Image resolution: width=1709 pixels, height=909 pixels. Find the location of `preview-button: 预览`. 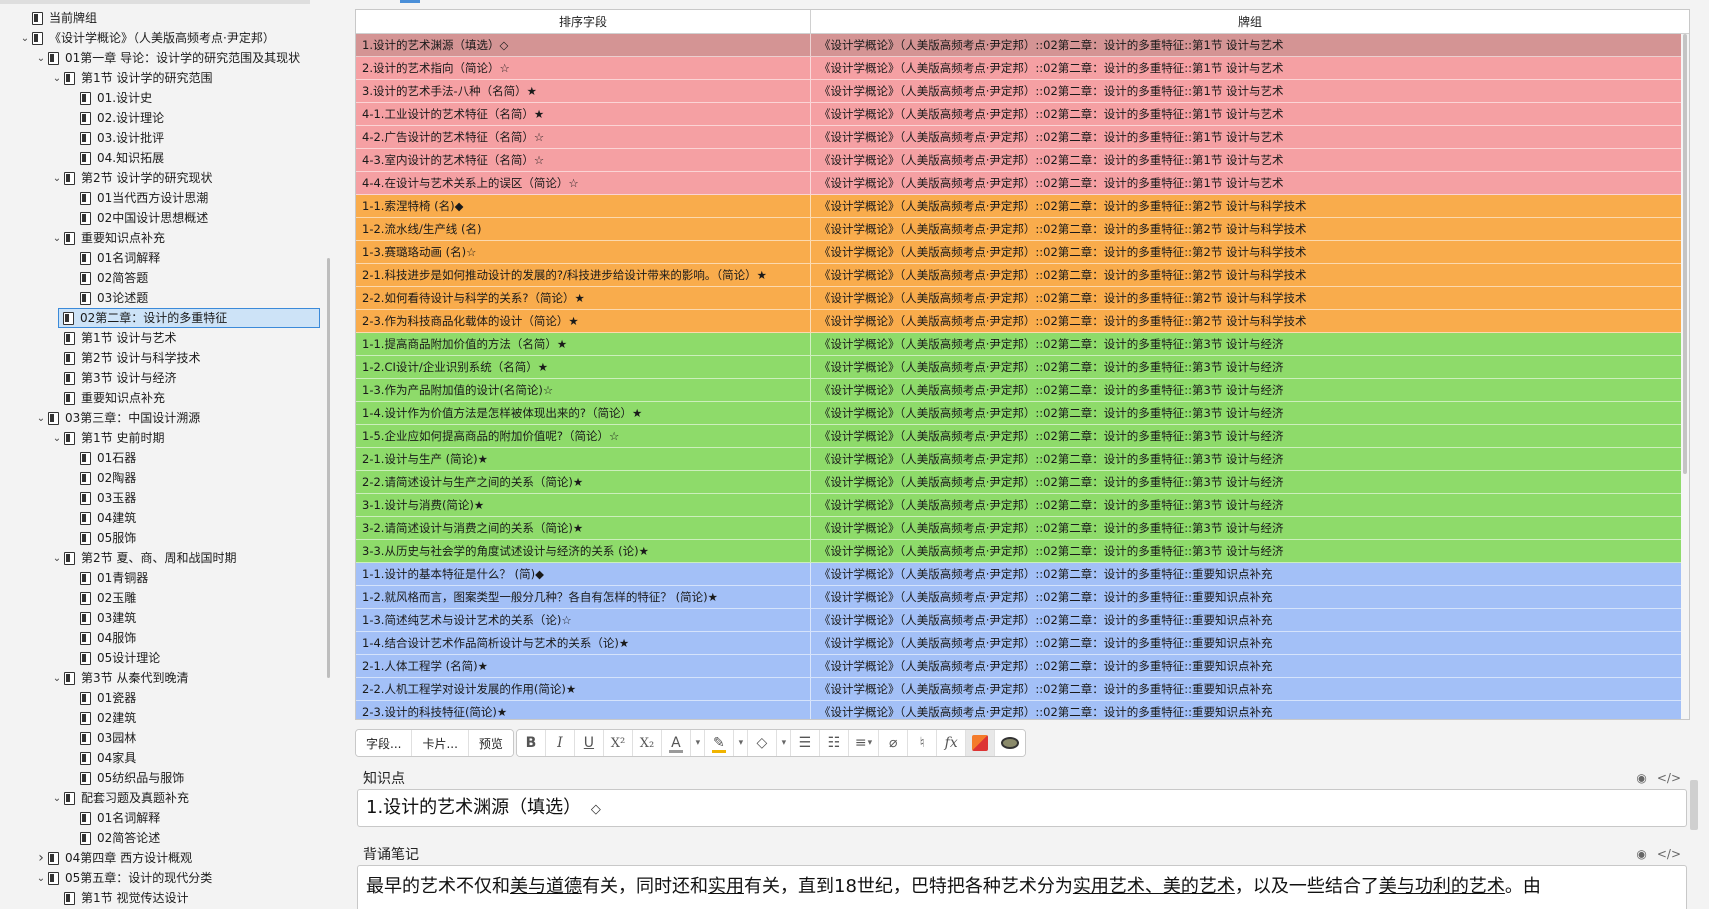

preview-button: 预览 is located at coordinates (490, 743).